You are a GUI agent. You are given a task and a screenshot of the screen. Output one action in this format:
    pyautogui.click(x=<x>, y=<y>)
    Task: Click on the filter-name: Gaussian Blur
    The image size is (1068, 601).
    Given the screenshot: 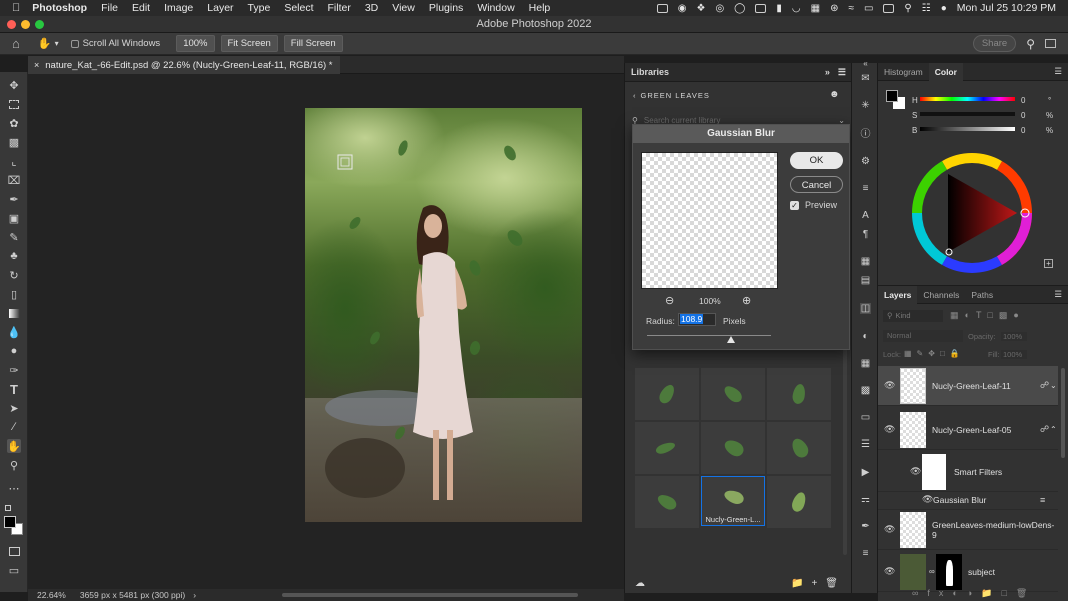 What is the action you would take?
    pyautogui.click(x=959, y=500)
    